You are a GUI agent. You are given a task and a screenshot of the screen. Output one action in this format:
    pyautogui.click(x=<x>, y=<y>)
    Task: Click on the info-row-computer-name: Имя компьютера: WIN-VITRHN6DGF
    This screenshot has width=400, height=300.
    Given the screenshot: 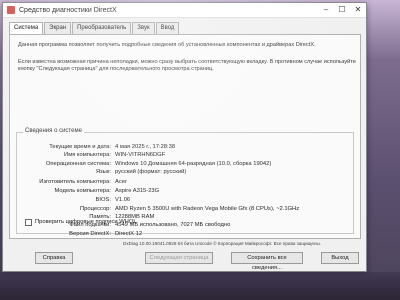 What is the action you would take?
    pyautogui.click(x=185, y=156)
    